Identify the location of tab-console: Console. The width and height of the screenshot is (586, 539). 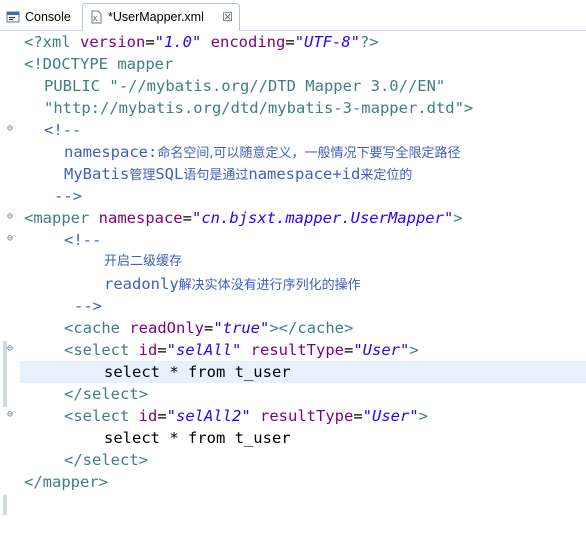
(38, 17).